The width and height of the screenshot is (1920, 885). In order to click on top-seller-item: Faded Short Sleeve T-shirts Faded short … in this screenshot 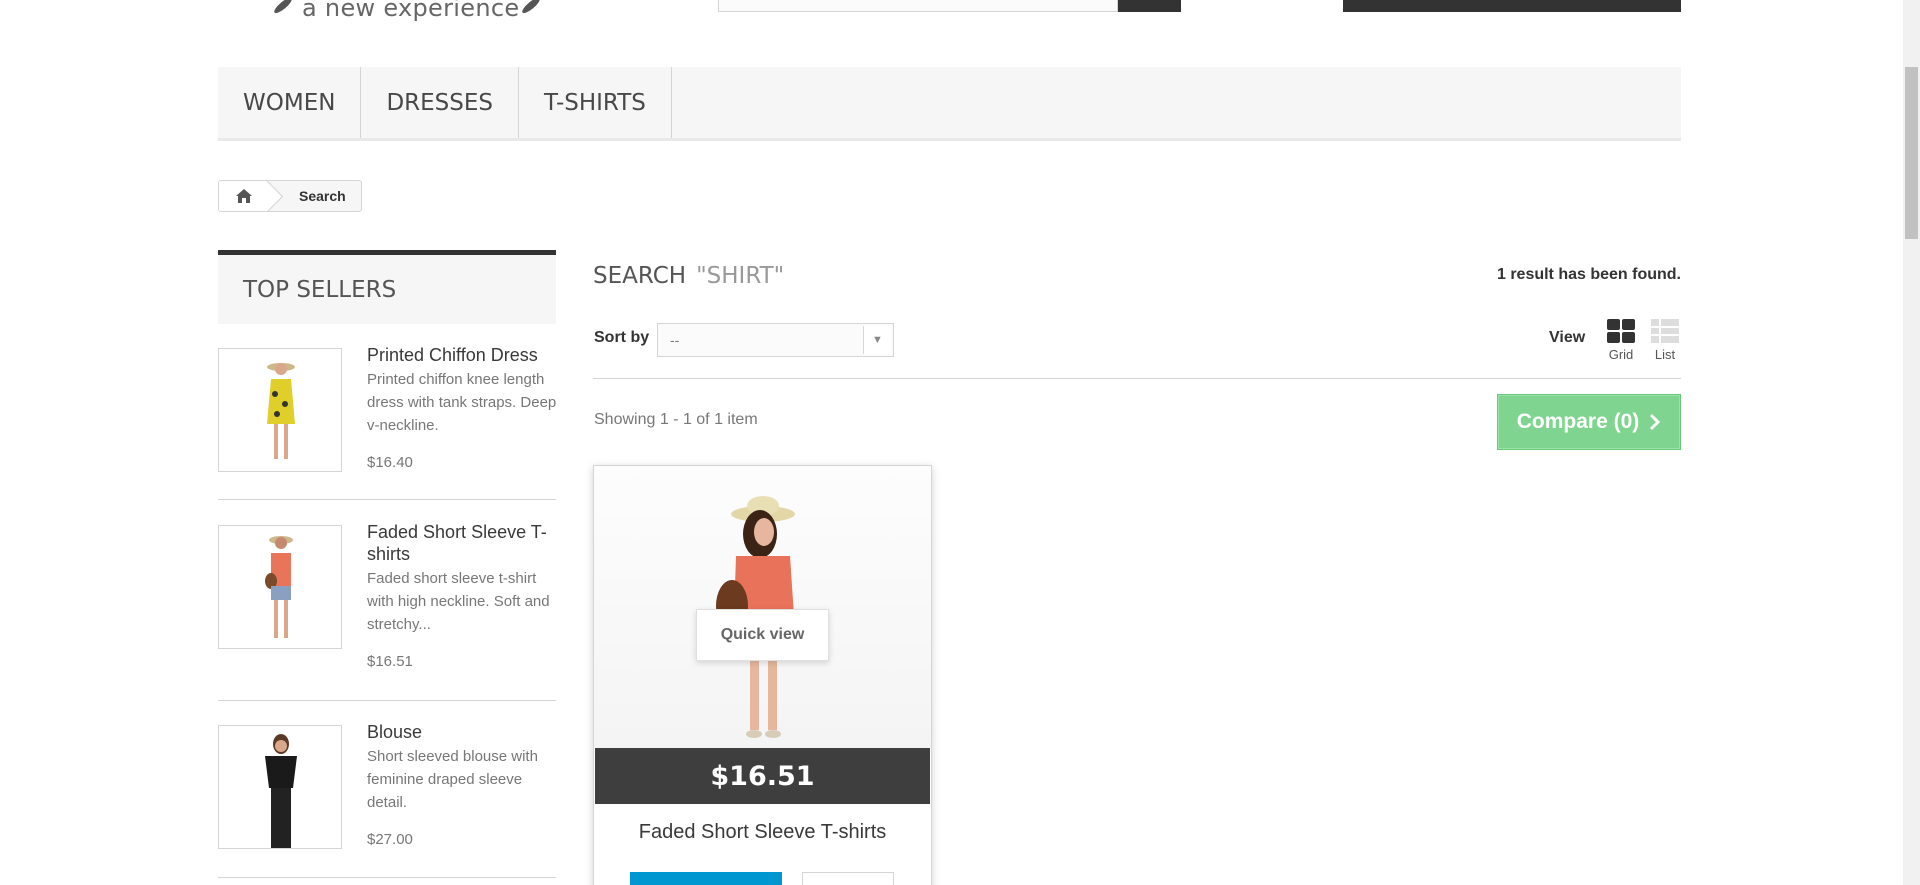, I will do `click(387, 601)`.